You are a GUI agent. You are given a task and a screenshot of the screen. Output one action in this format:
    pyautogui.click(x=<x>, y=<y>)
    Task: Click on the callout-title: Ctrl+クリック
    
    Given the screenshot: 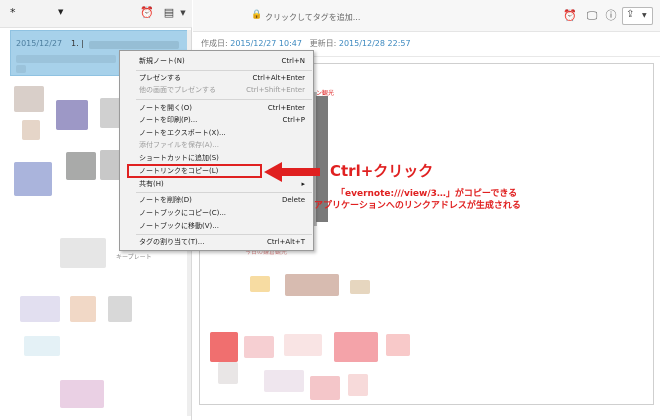 What is the action you would take?
    pyautogui.click(x=382, y=171)
    